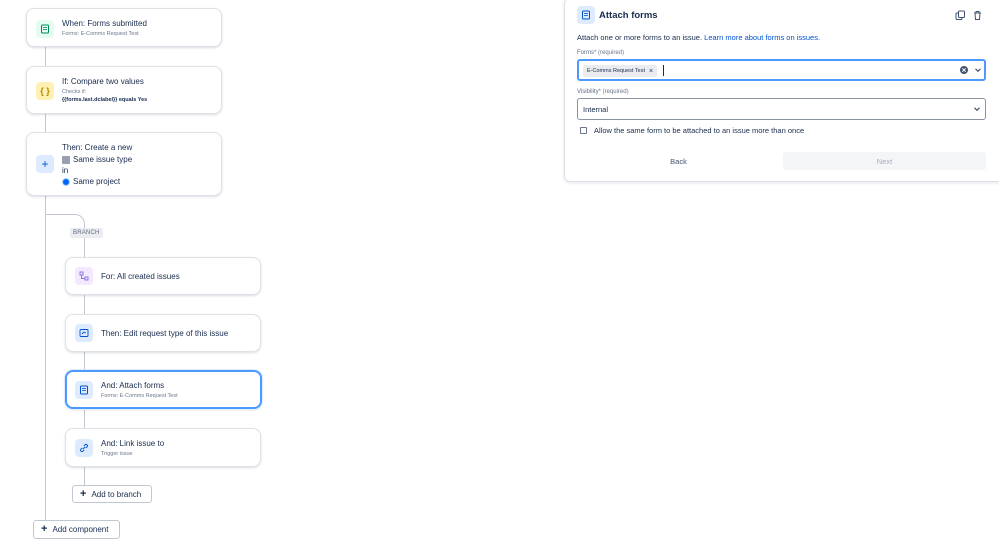 The image size is (999, 546). I want to click on braces-icon: { }, so click(45, 91).